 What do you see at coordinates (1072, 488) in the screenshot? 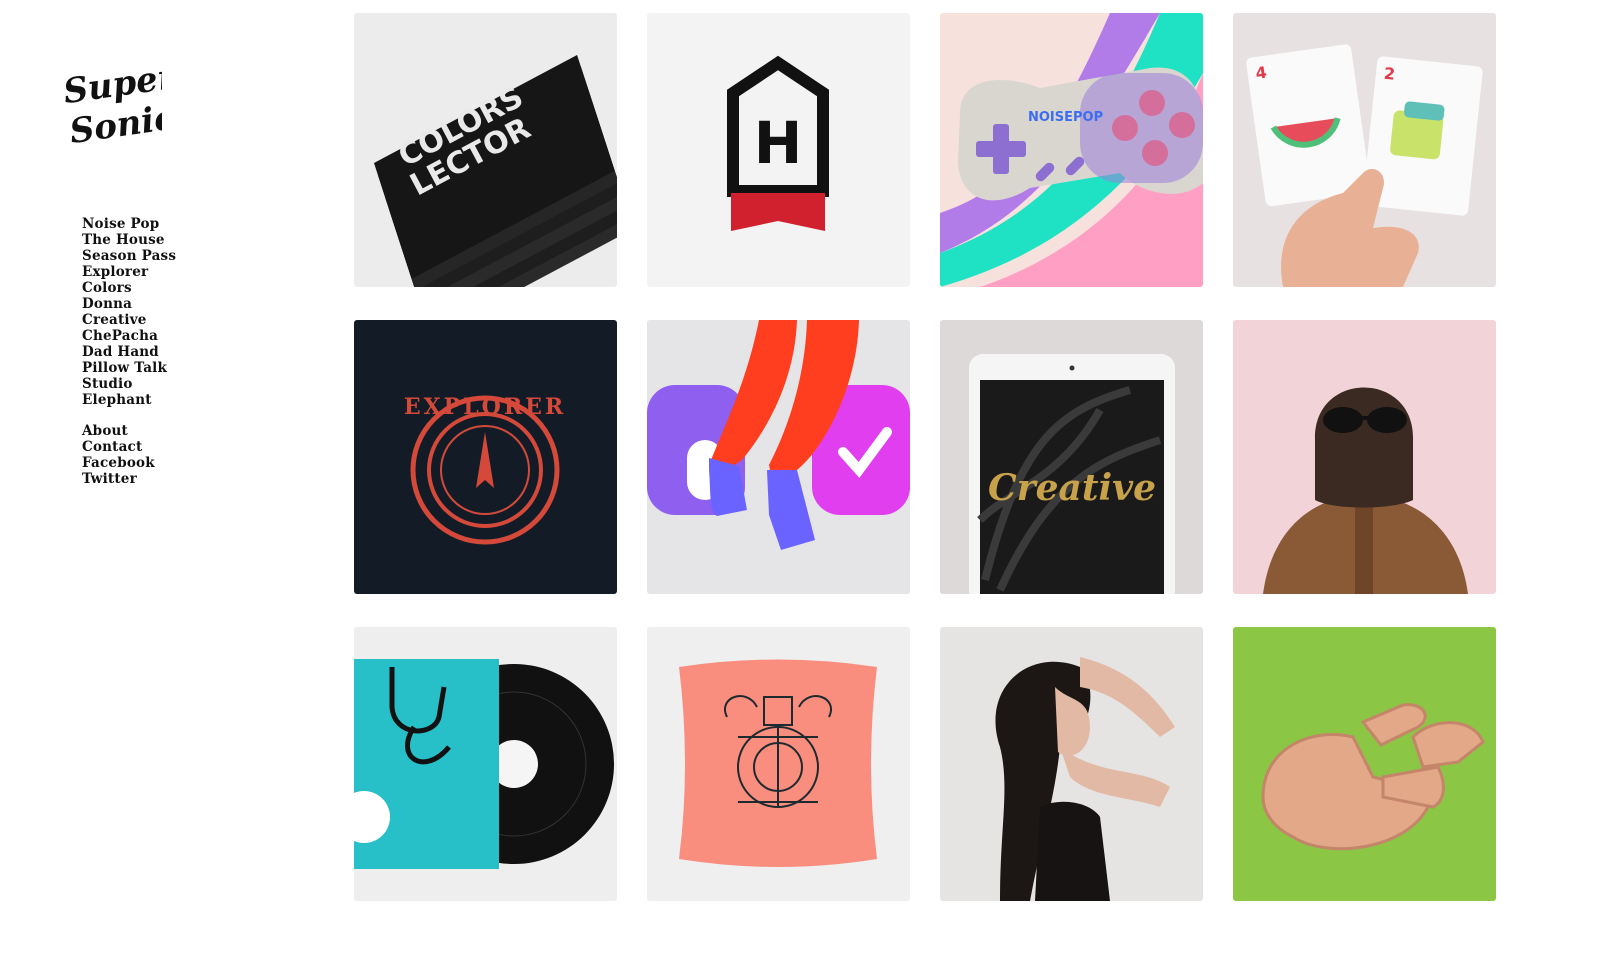
I see `svg-text: Creative` at bounding box center [1072, 488].